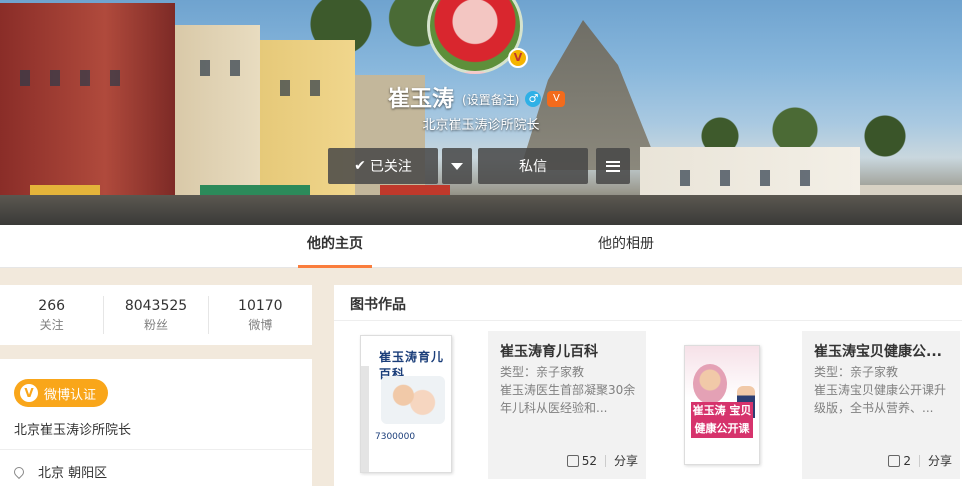  I want to click on book-title: 崔玉涛育儿百科, so click(568, 351).